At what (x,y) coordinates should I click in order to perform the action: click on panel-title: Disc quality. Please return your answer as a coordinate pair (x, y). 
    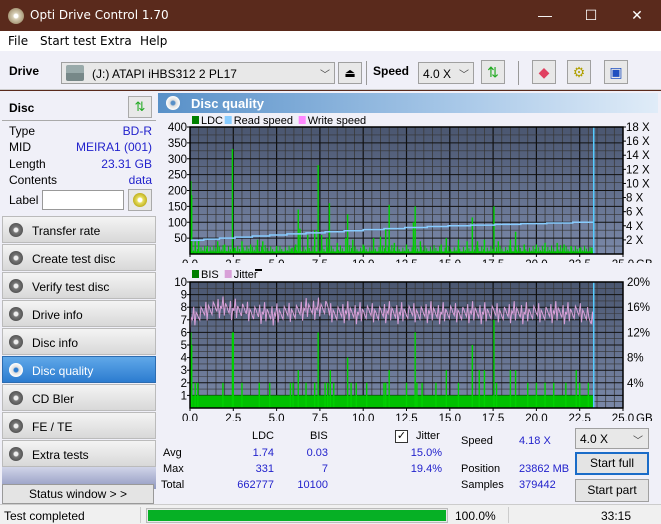
    Looking at the image, I should click on (227, 103).